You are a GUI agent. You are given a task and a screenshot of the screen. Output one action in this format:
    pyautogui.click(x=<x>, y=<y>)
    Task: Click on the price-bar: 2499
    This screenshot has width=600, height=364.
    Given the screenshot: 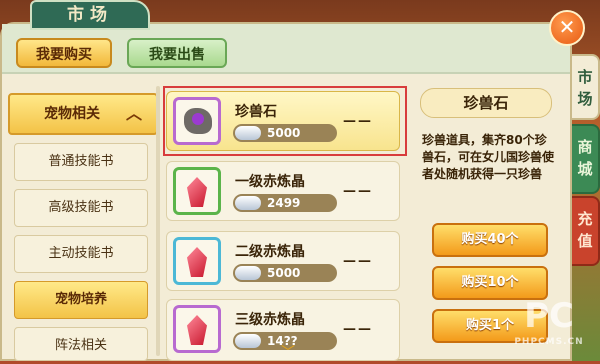 What is the action you would take?
    pyautogui.click(x=285, y=203)
    